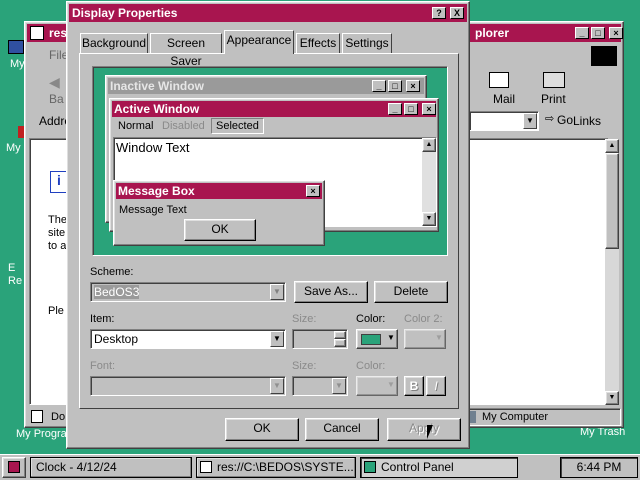  What do you see at coordinates (414, 386) in the screenshot?
I see `bold-button: B` at bounding box center [414, 386].